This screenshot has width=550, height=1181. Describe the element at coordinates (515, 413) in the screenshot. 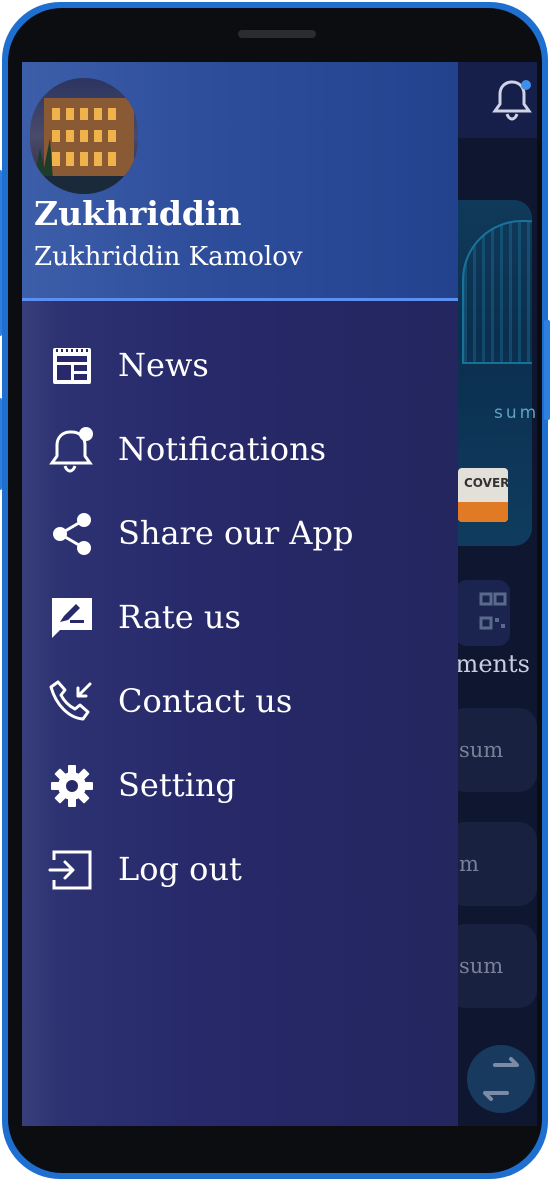

I see `card-currency: sum` at that location.